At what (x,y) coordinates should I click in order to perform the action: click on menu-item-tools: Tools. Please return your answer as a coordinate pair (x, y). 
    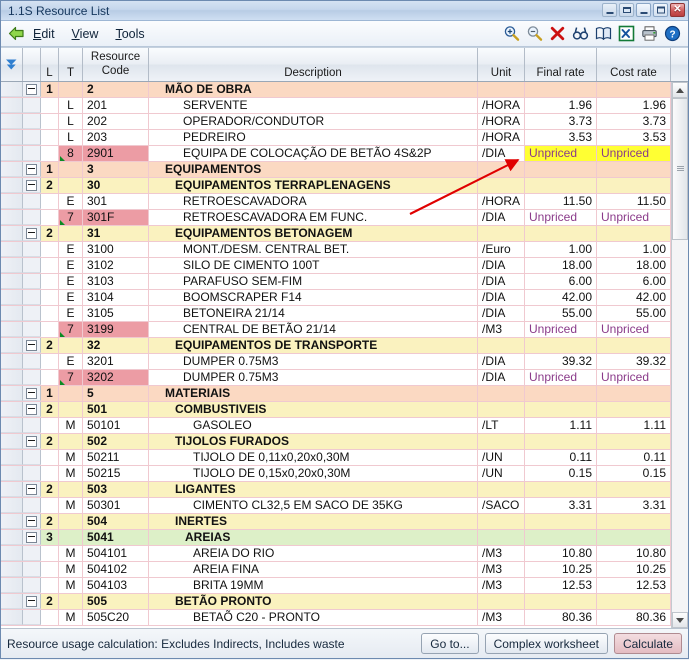
    Looking at the image, I should click on (129, 34).